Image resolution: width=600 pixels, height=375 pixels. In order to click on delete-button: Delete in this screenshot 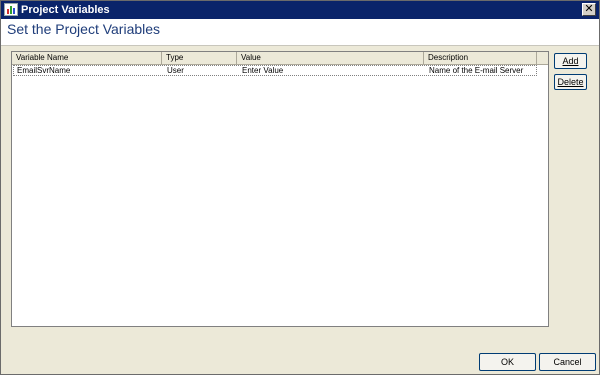, I will do `click(570, 82)`.